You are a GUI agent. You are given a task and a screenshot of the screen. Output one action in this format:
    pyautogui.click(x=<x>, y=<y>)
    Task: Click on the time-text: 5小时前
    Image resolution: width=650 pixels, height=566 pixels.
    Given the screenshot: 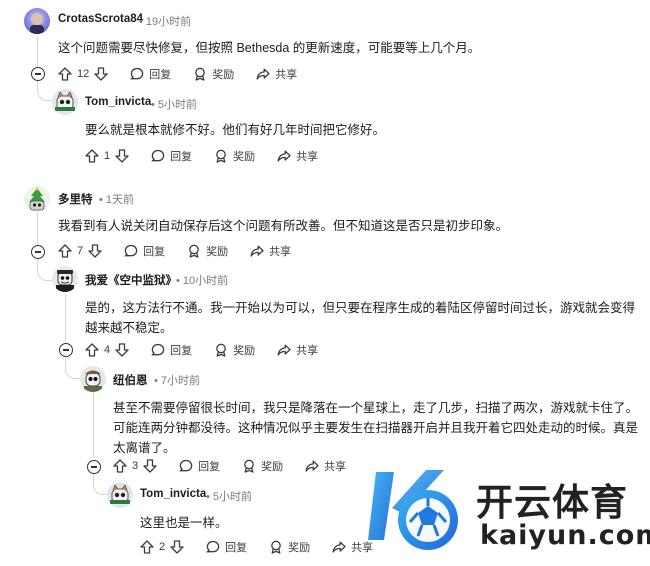 What is the action you would take?
    pyautogui.click(x=177, y=105)
    